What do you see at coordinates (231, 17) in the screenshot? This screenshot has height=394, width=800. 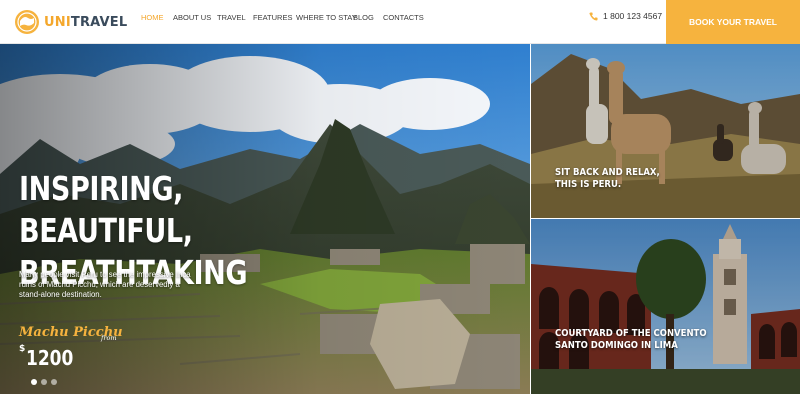 I see `nav-item-travel: TRAVEL` at bounding box center [231, 17].